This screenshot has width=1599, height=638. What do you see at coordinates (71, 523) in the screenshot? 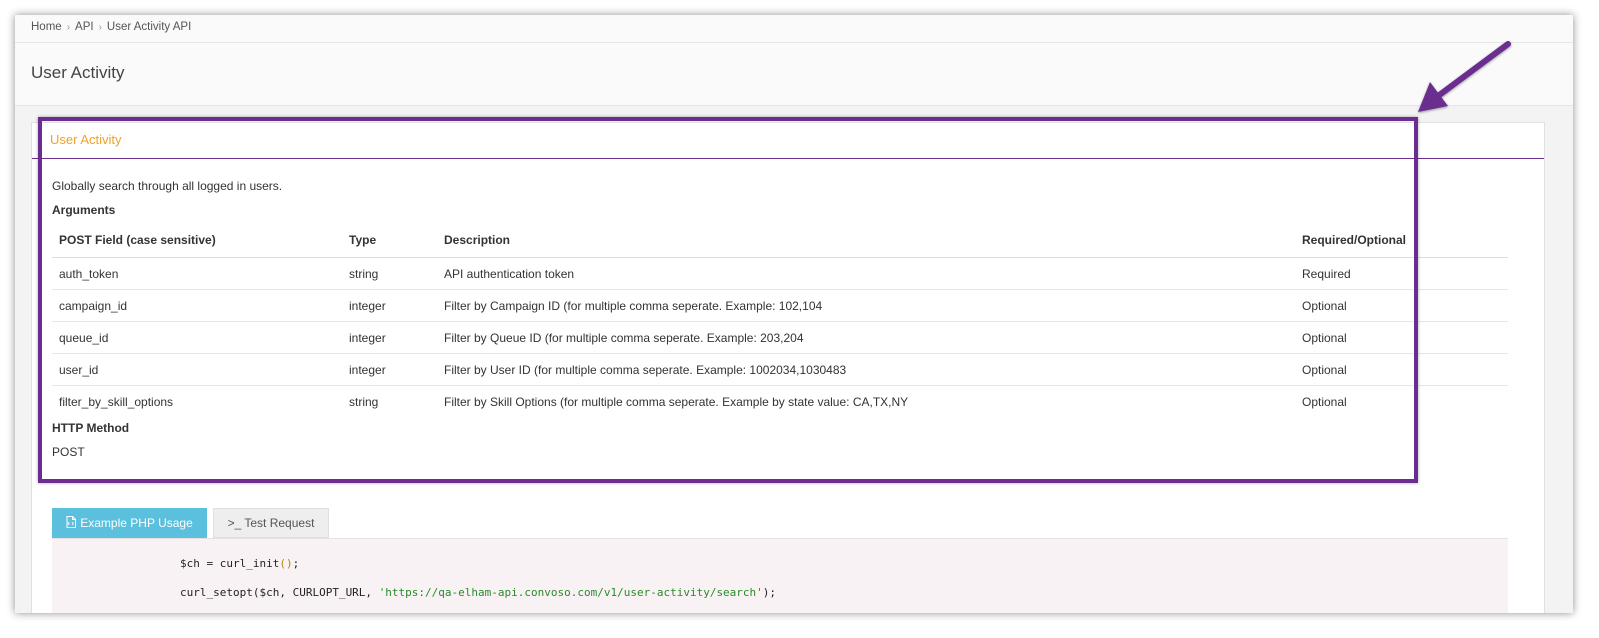
I see `file-code-icon` at bounding box center [71, 523].